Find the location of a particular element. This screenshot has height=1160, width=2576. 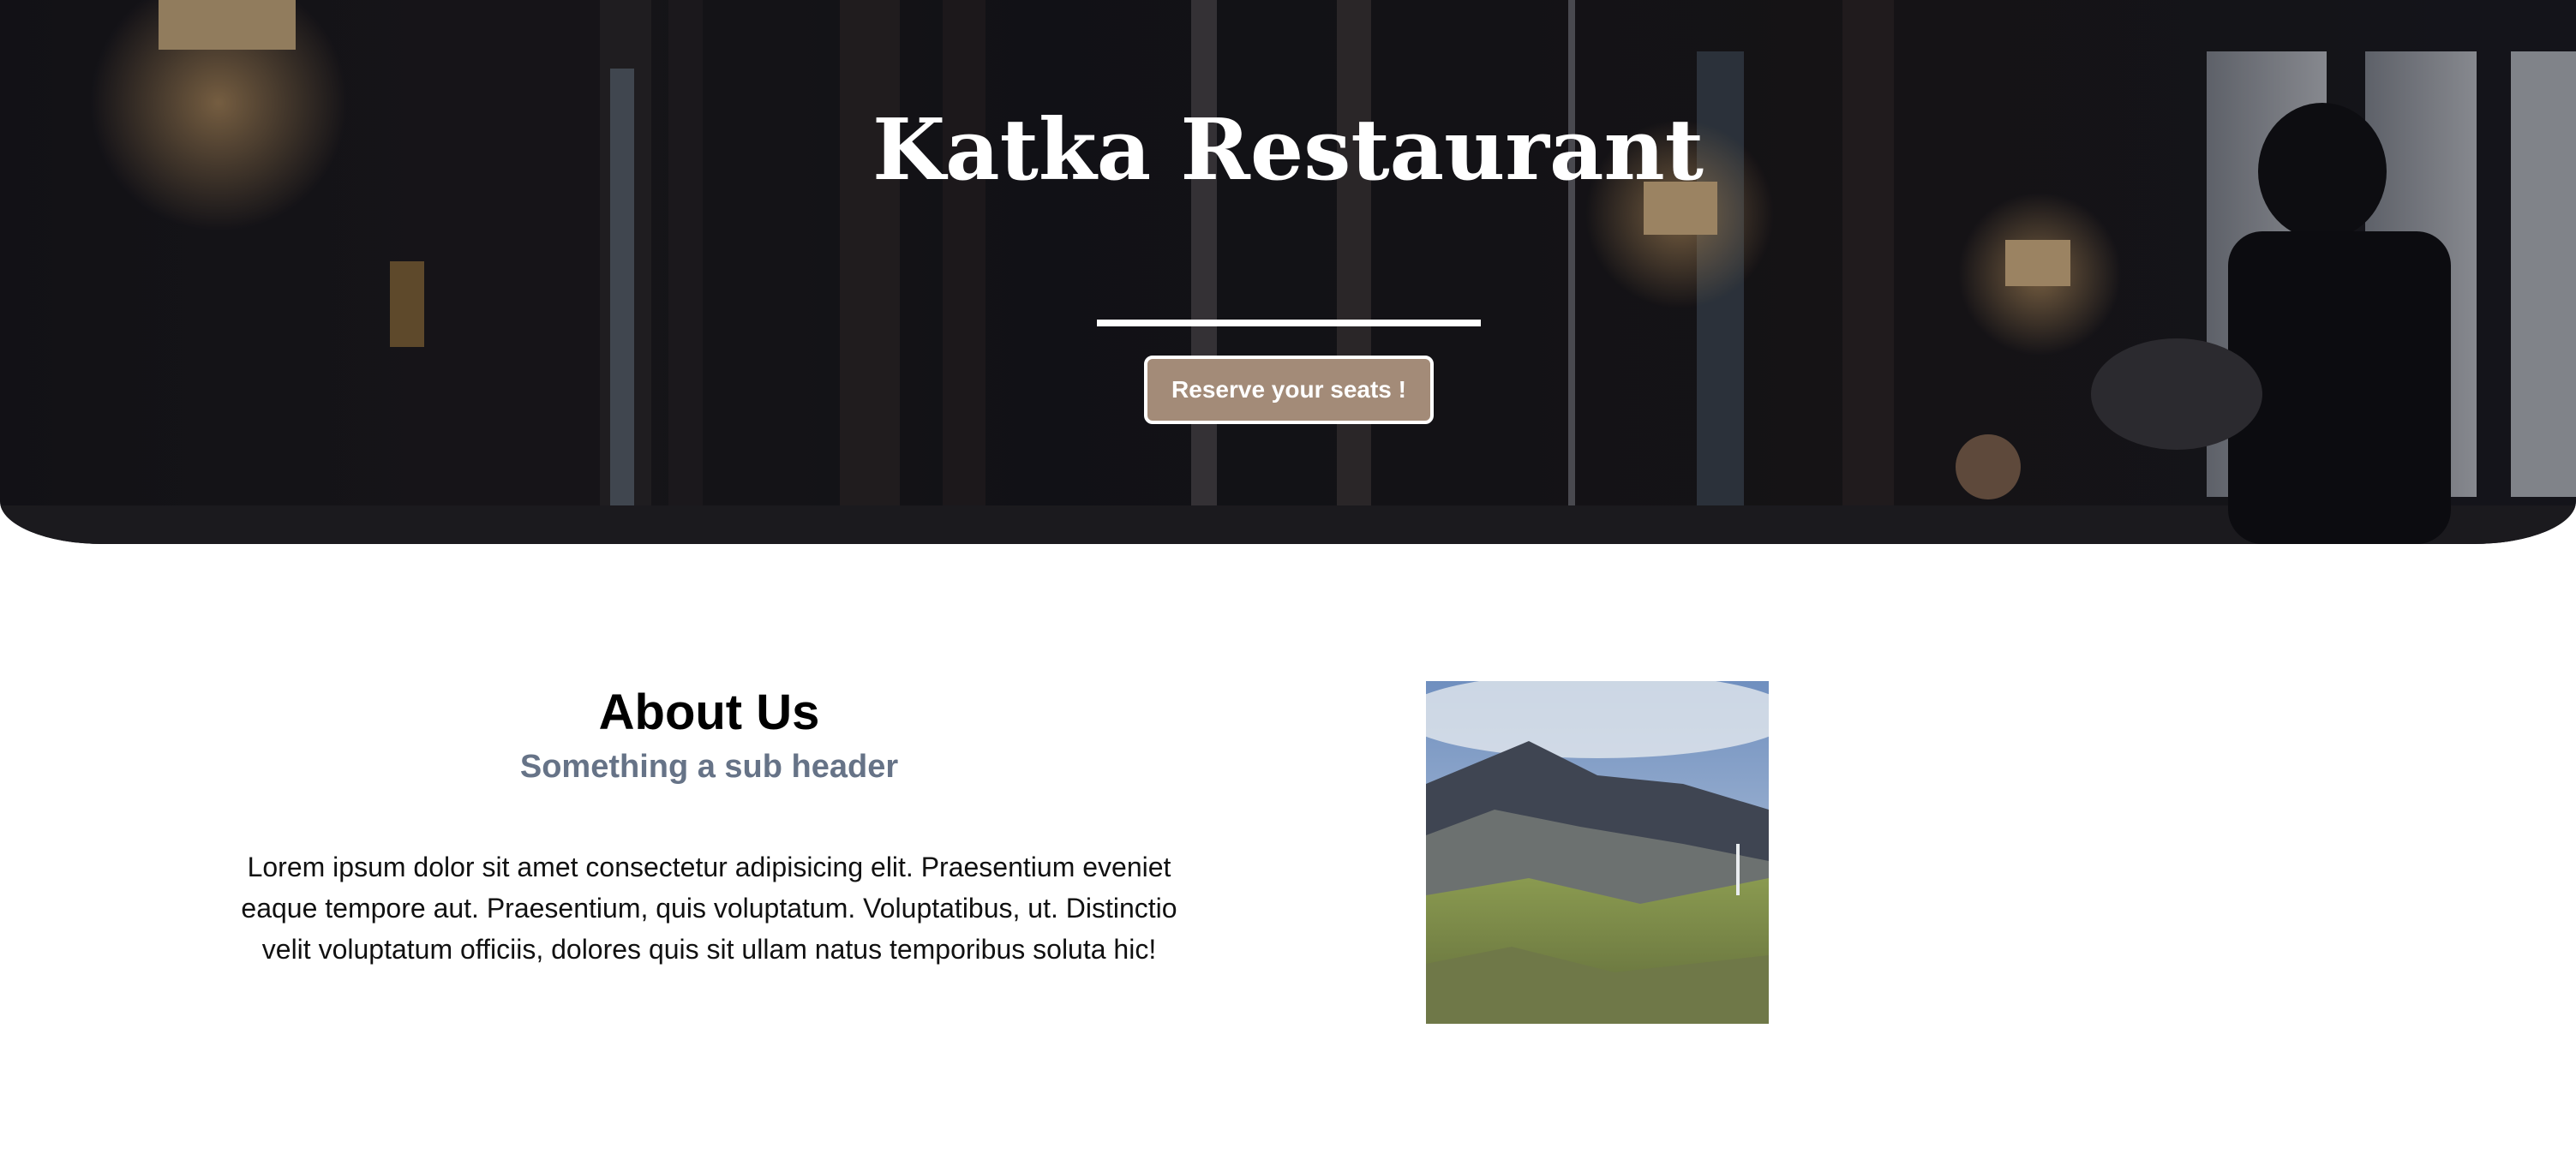

mountain-landscape-image is located at coordinates (1597, 853).